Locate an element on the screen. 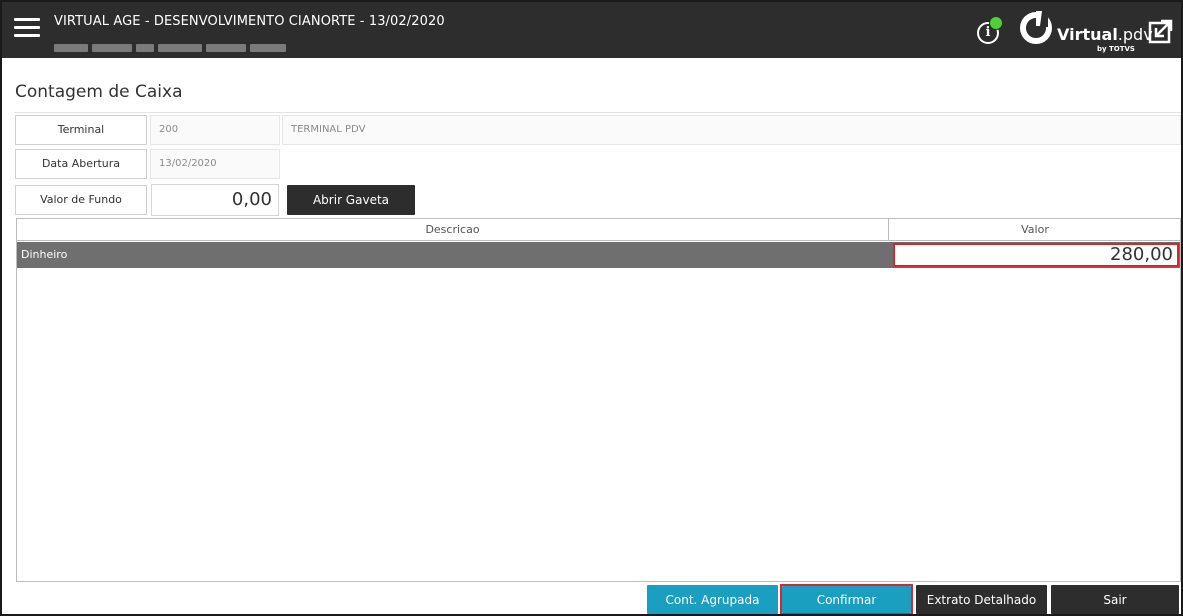 The height and width of the screenshot is (616, 1183). virtualpdv-logo: Virtual.pdv by TOTVS is located at coordinates (1086, 31).